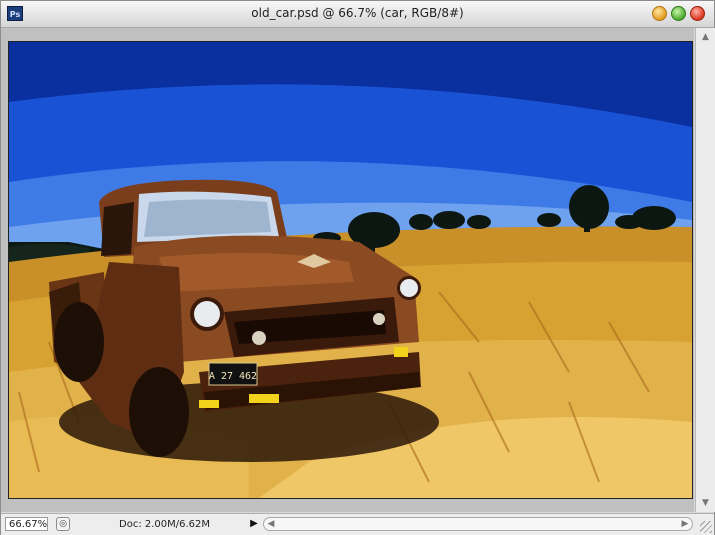 The image size is (715, 535). What do you see at coordinates (697, 13) in the screenshot?
I see `close-icon` at bounding box center [697, 13].